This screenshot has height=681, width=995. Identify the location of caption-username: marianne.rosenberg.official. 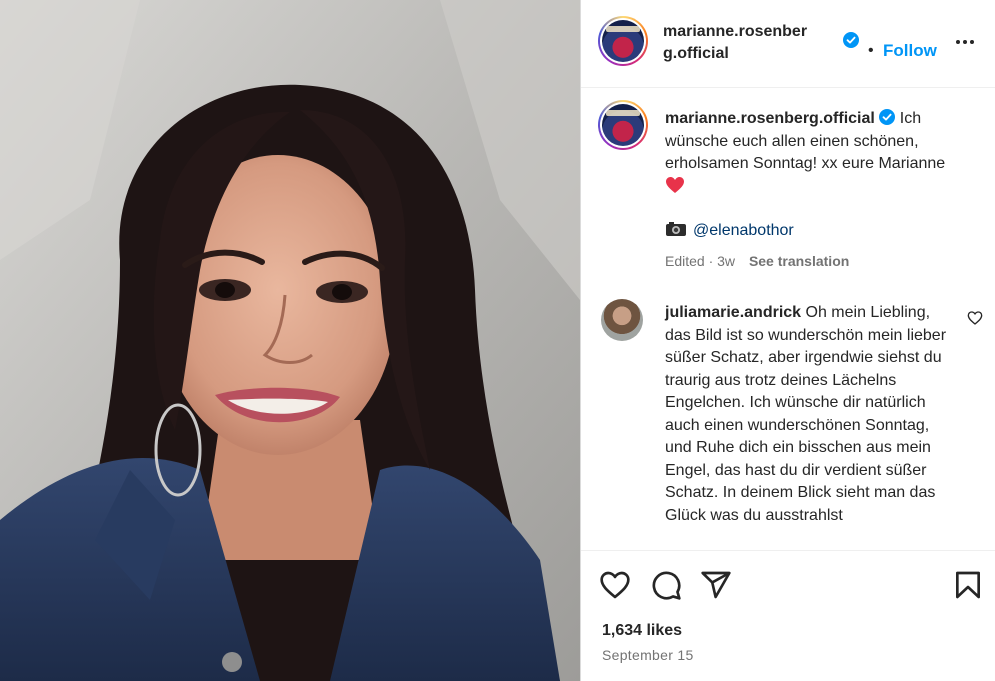
(770, 118).